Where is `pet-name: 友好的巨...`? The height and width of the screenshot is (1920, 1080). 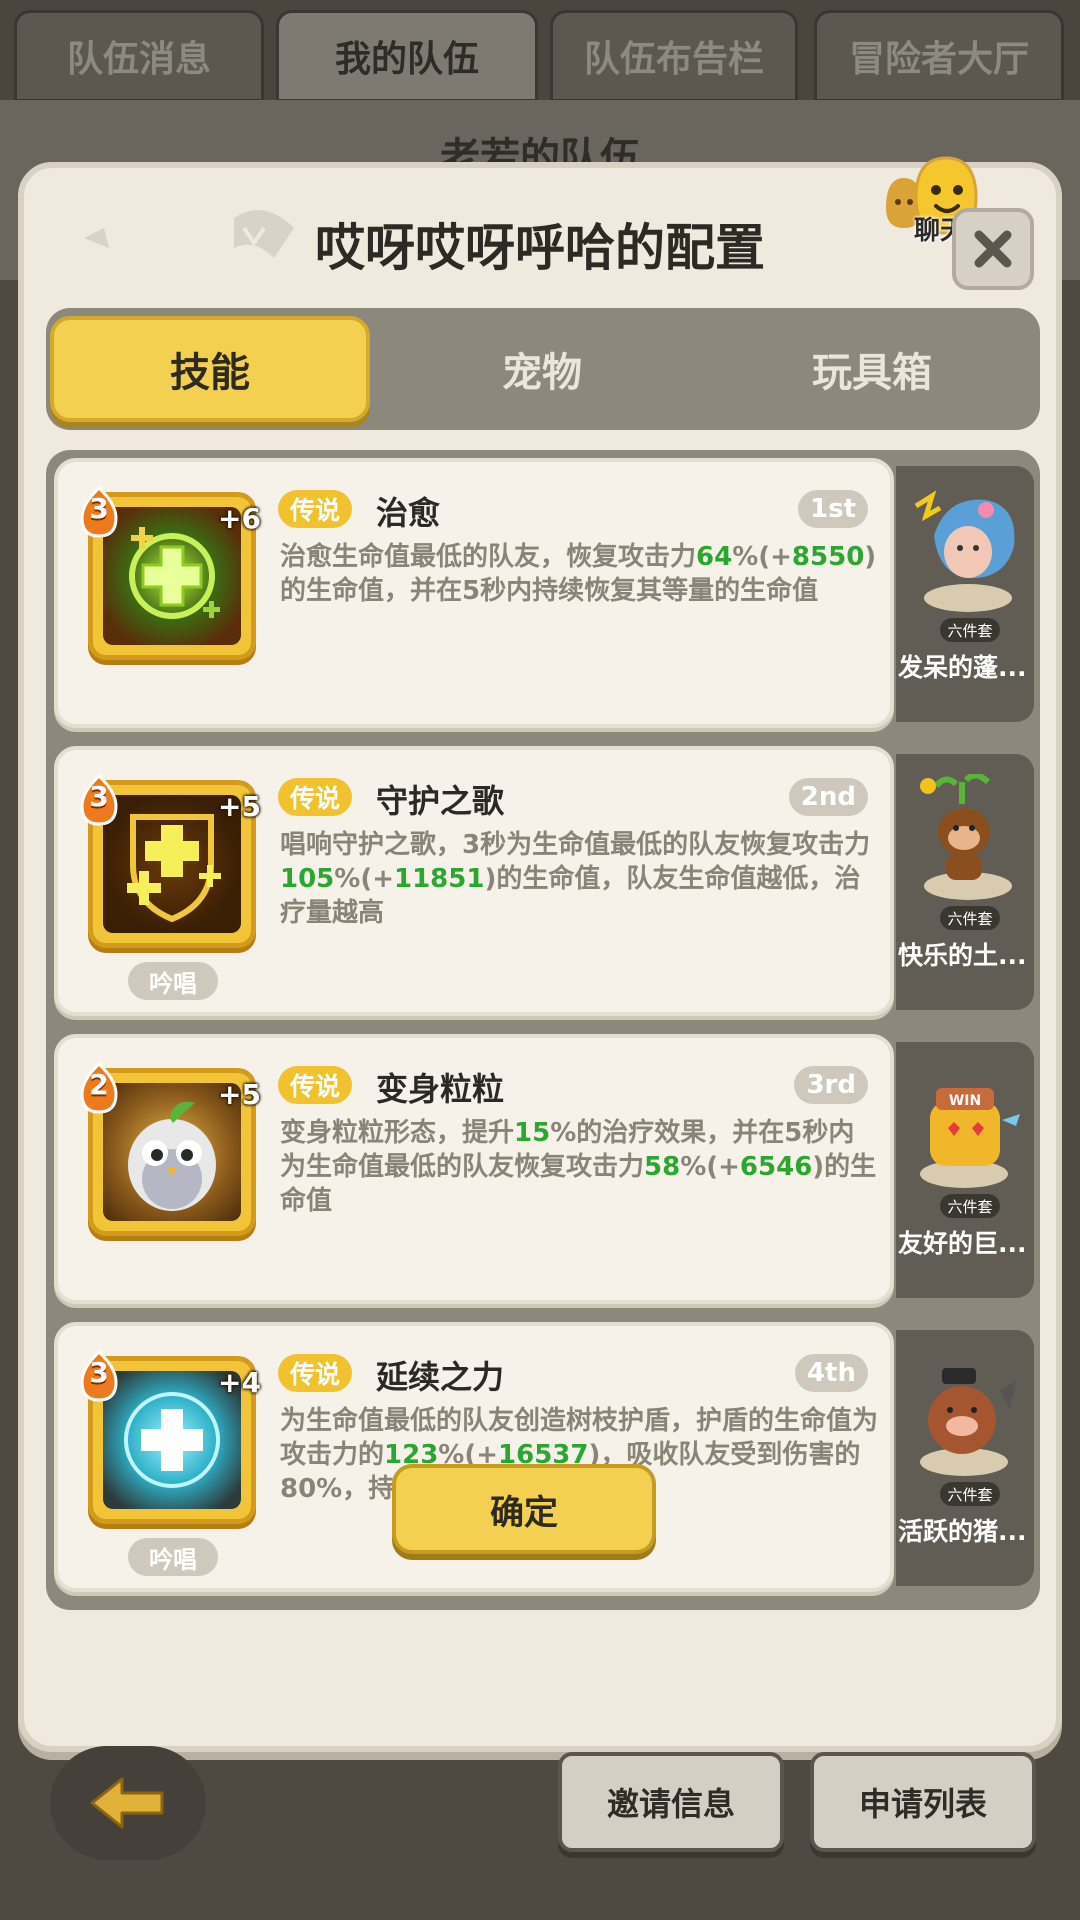 pet-name: 友好的巨... is located at coordinates (962, 1243).